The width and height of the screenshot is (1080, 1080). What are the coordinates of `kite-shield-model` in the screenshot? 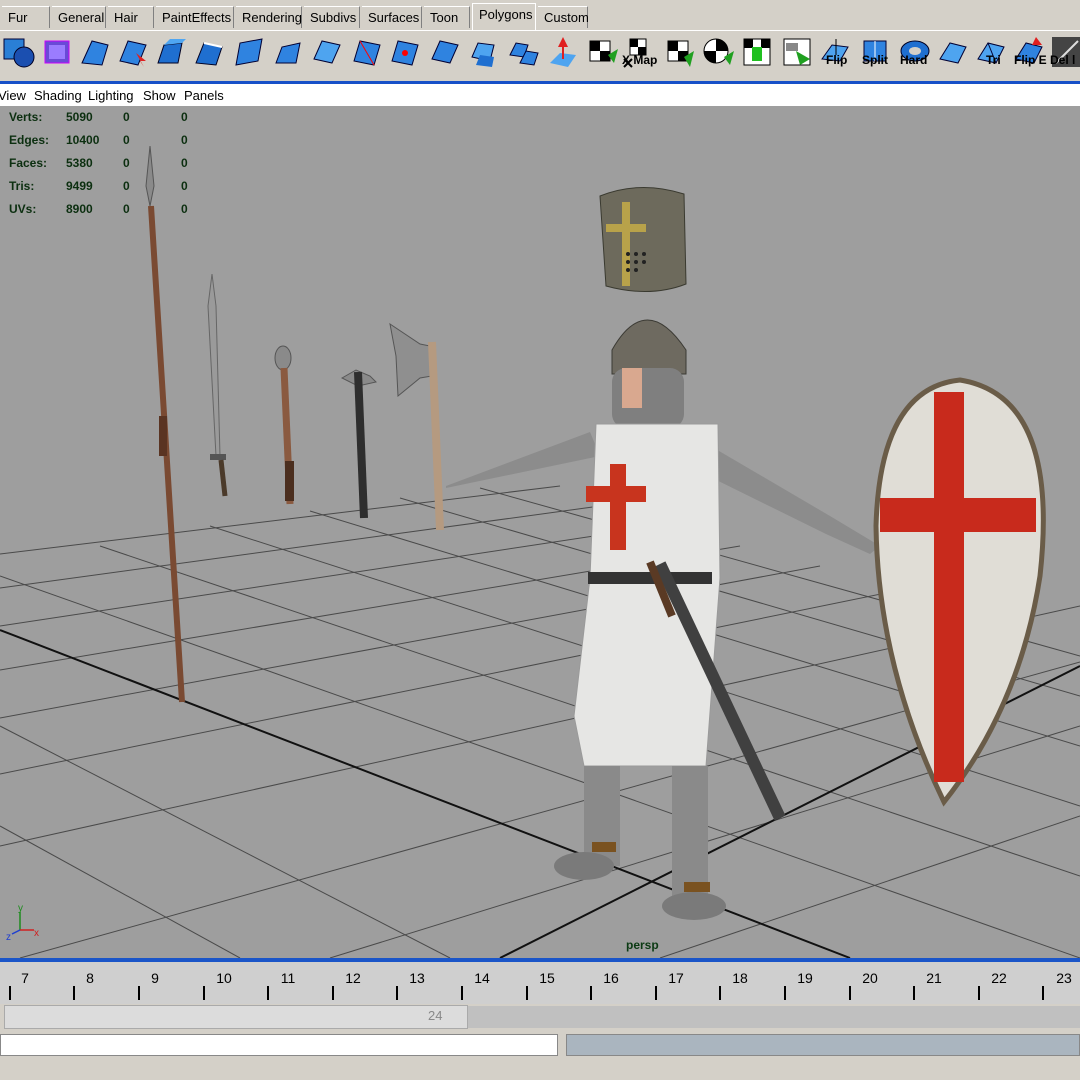 It's located at (959, 592).